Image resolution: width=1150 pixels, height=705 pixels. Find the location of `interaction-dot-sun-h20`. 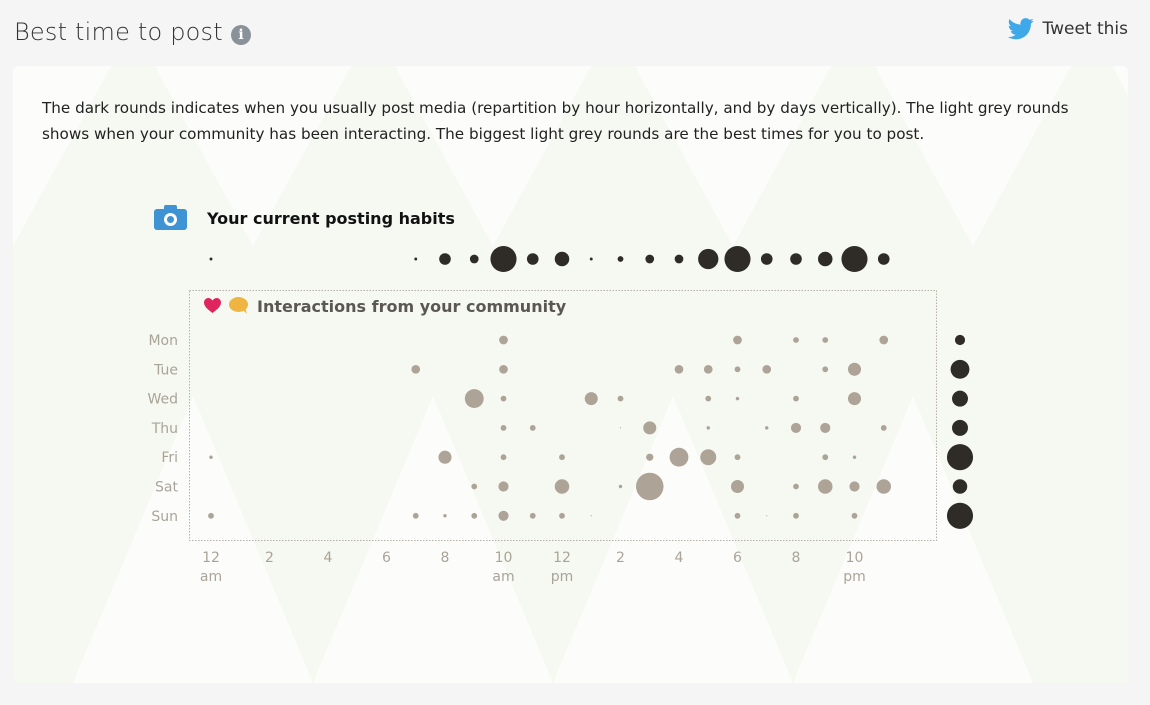

interaction-dot-sun-h20 is located at coordinates (796, 515).